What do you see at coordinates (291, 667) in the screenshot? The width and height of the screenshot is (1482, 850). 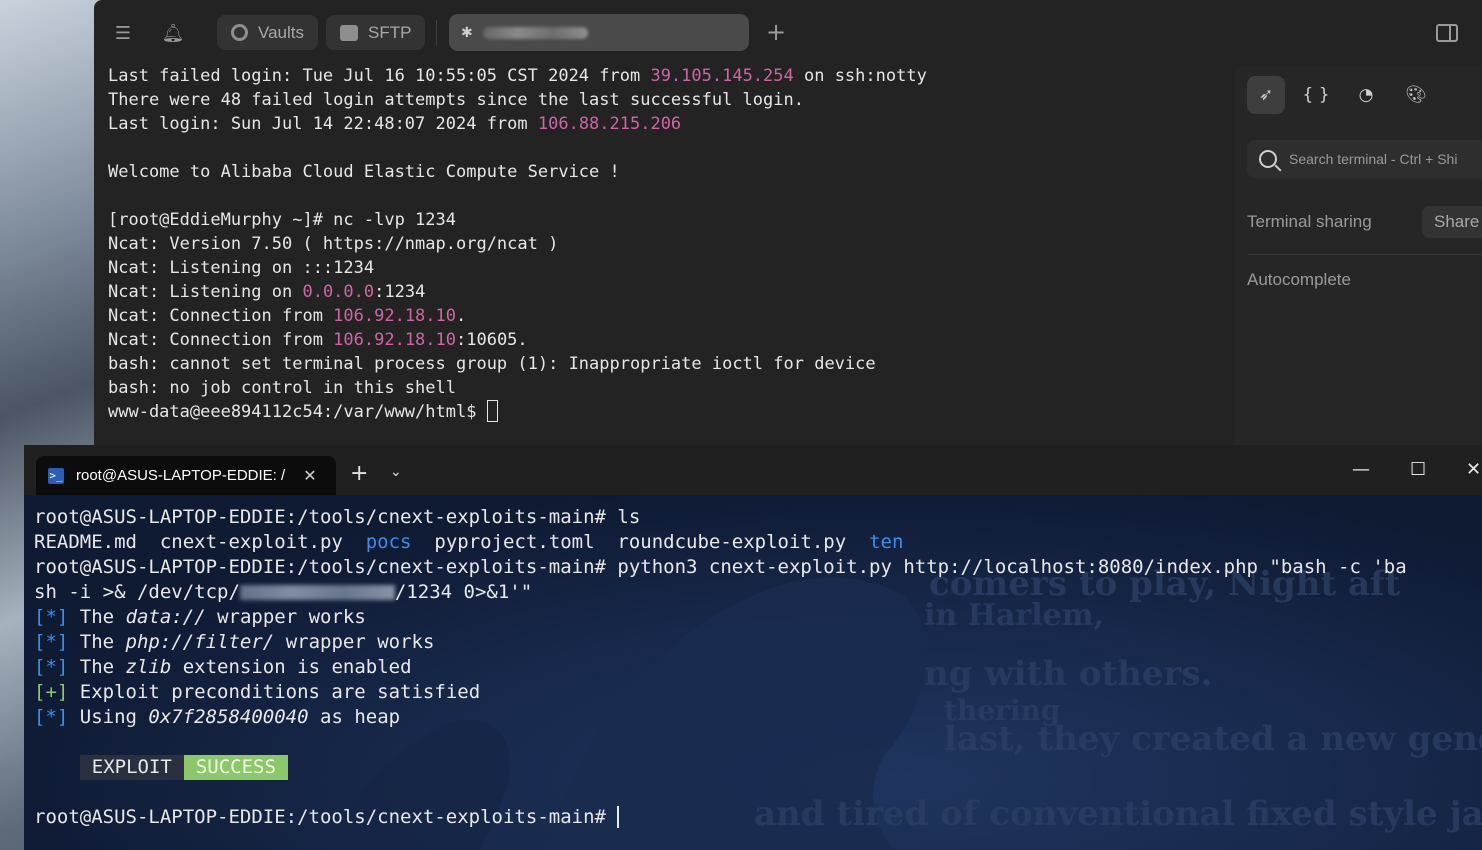 I see `terminal-text: extension is enabled` at bounding box center [291, 667].